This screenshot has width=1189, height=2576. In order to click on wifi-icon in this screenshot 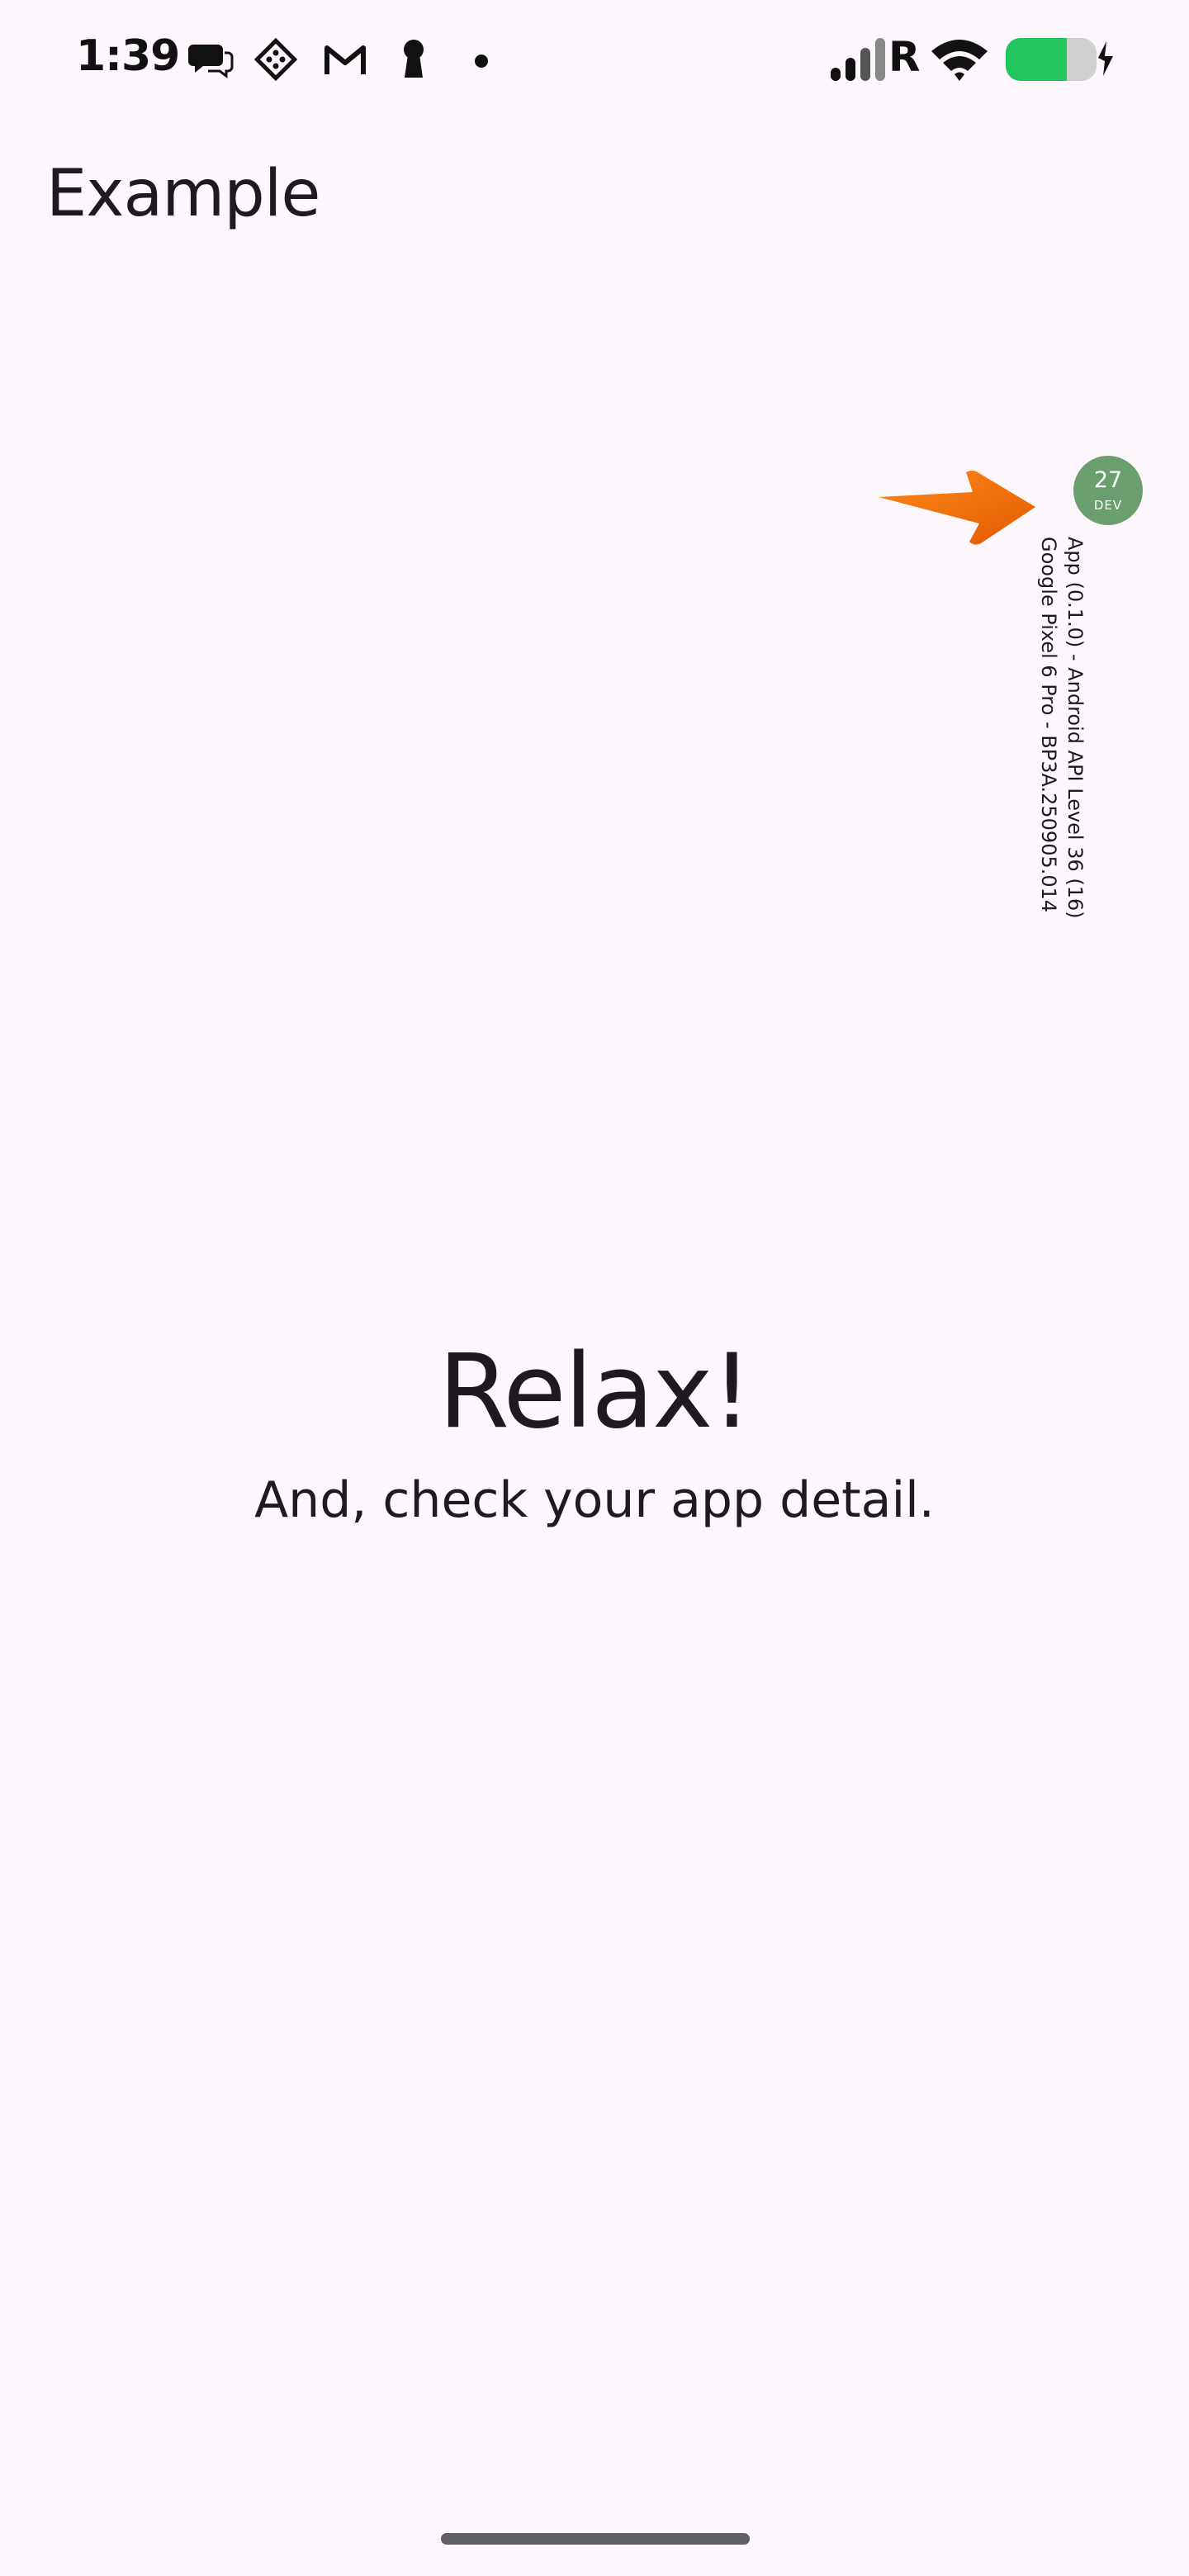, I will do `click(959, 60)`.